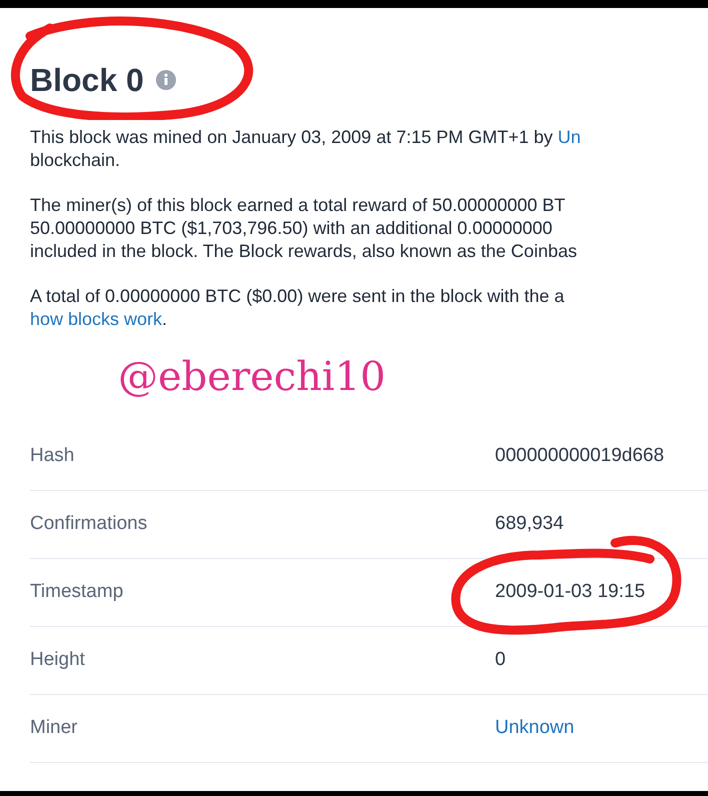 This screenshot has height=796, width=708. Describe the element at coordinates (570, 591) in the screenshot. I see `detail-value: 2009-01-03 19:15` at that location.